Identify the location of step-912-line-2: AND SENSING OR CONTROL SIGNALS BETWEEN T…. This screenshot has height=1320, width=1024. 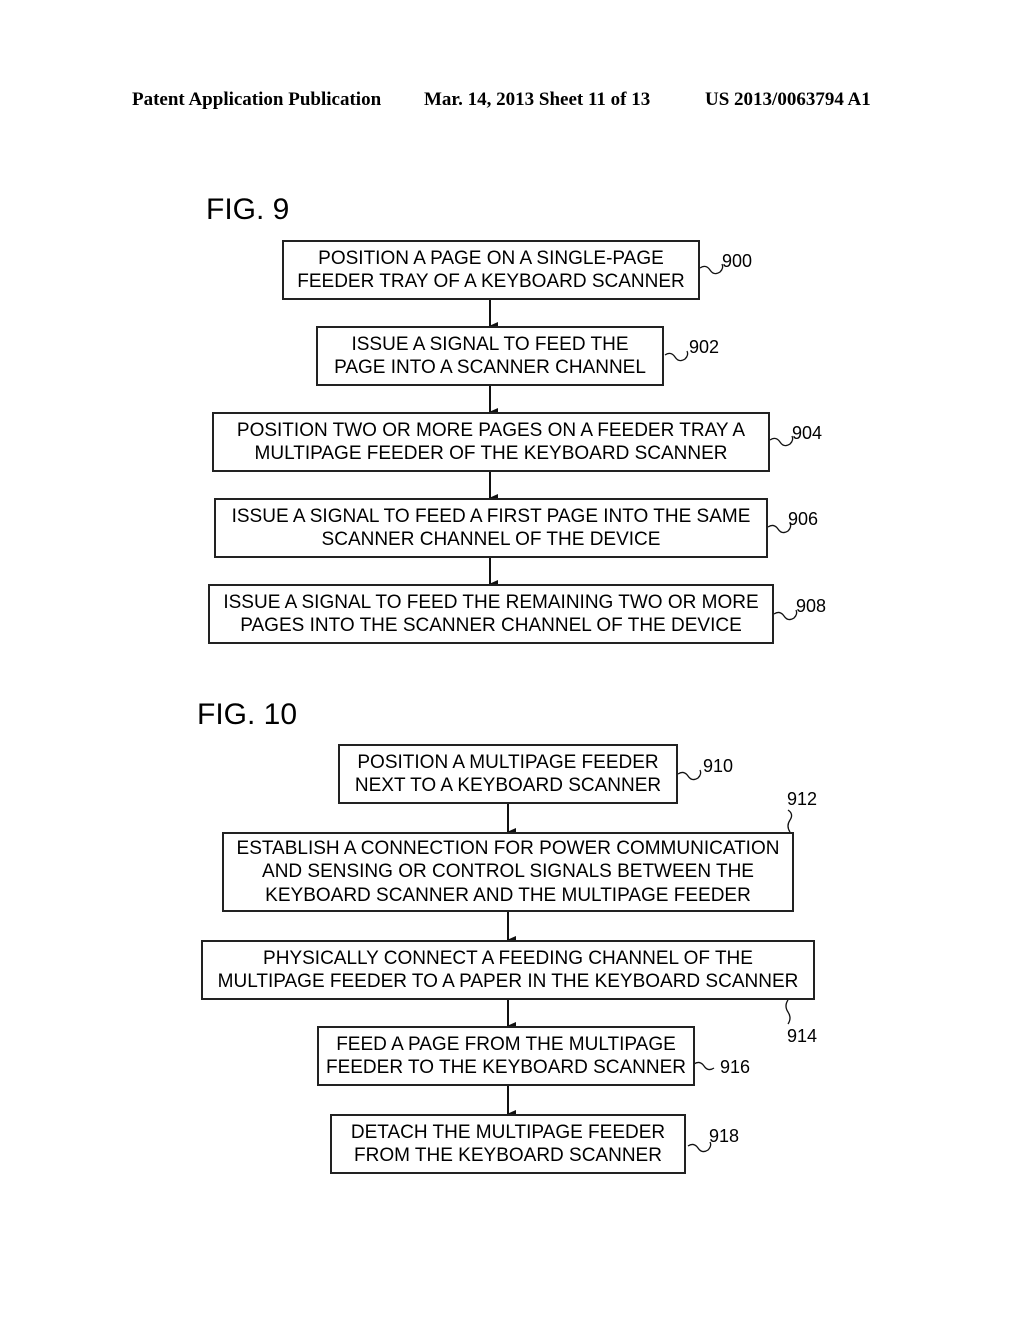
(508, 872).